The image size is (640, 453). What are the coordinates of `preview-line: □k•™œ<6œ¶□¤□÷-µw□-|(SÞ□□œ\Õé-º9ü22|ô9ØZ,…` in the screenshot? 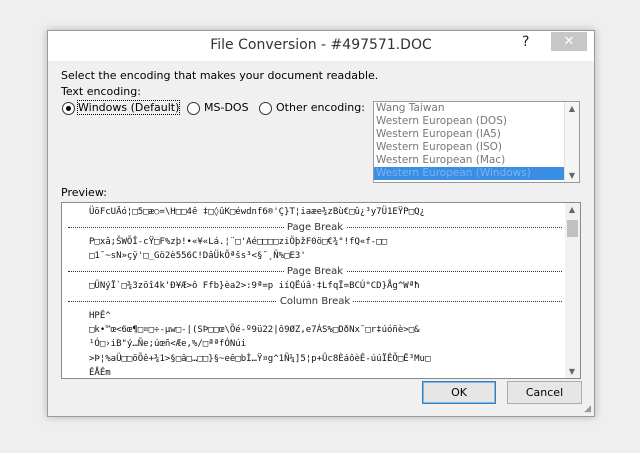 It's located at (254, 330).